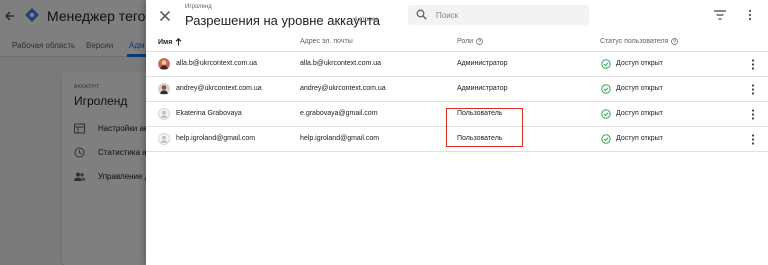  Describe the element at coordinates (634, 41) in the screenshot. I see `column-header-label: Статус пользователя` at that location.